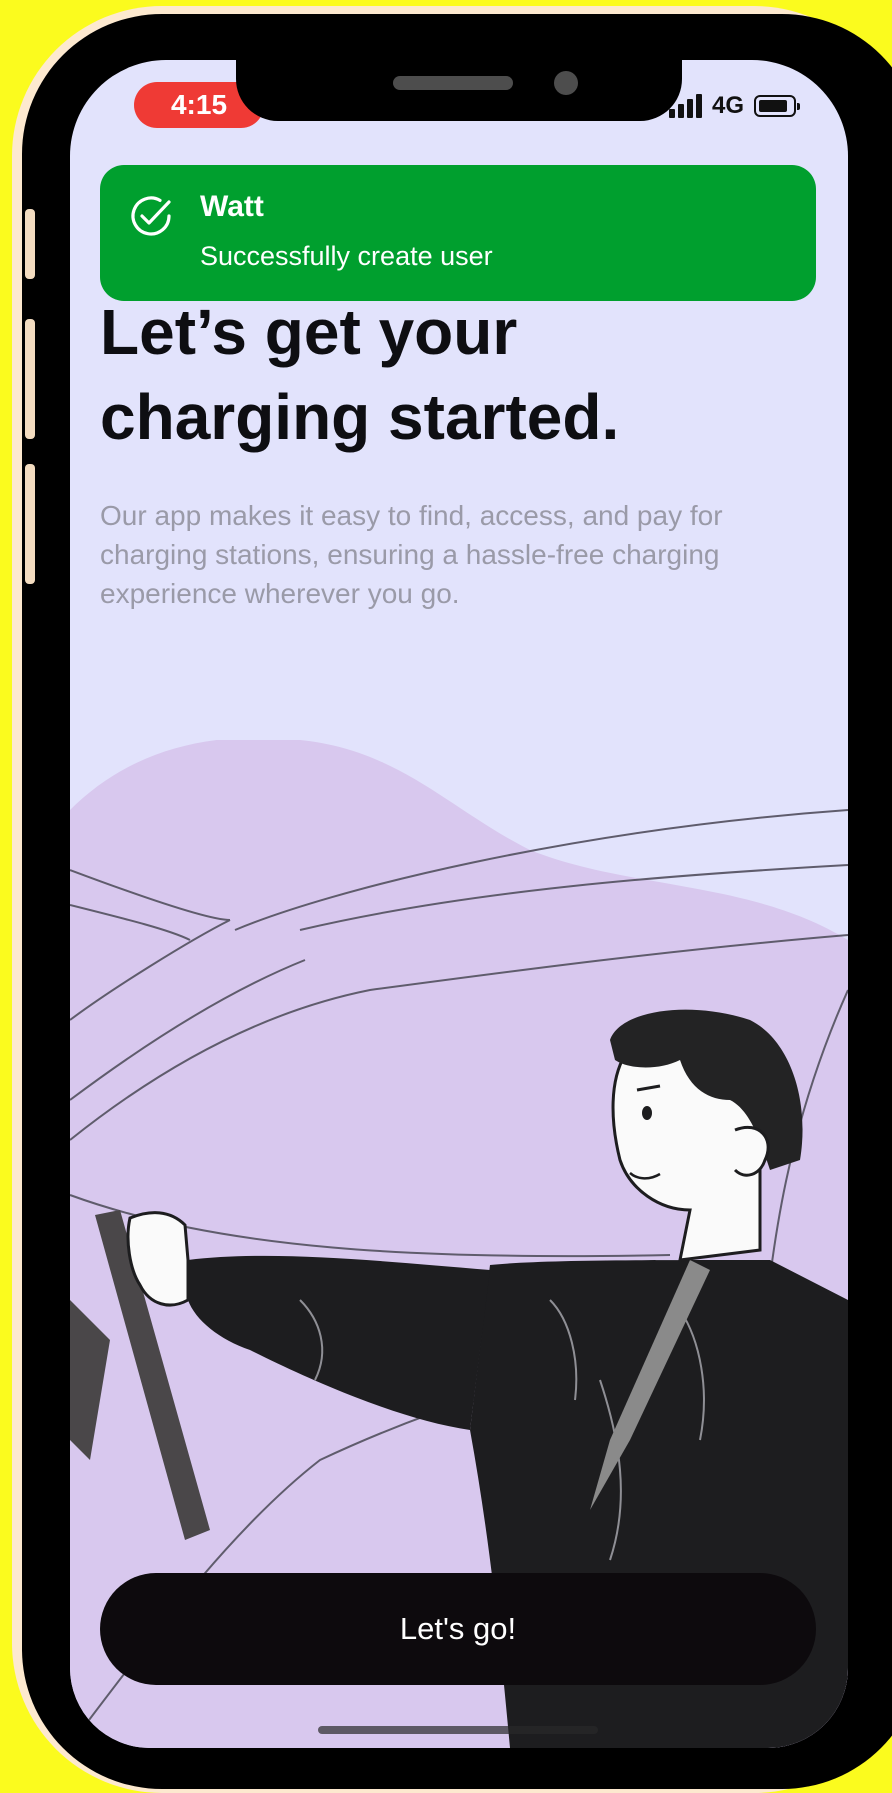 This screenshot has width=892, height=1793. Describe the element at coordinates (360, 417) in the screenshot. I see `page-title-line-2: charging started.` at that location.